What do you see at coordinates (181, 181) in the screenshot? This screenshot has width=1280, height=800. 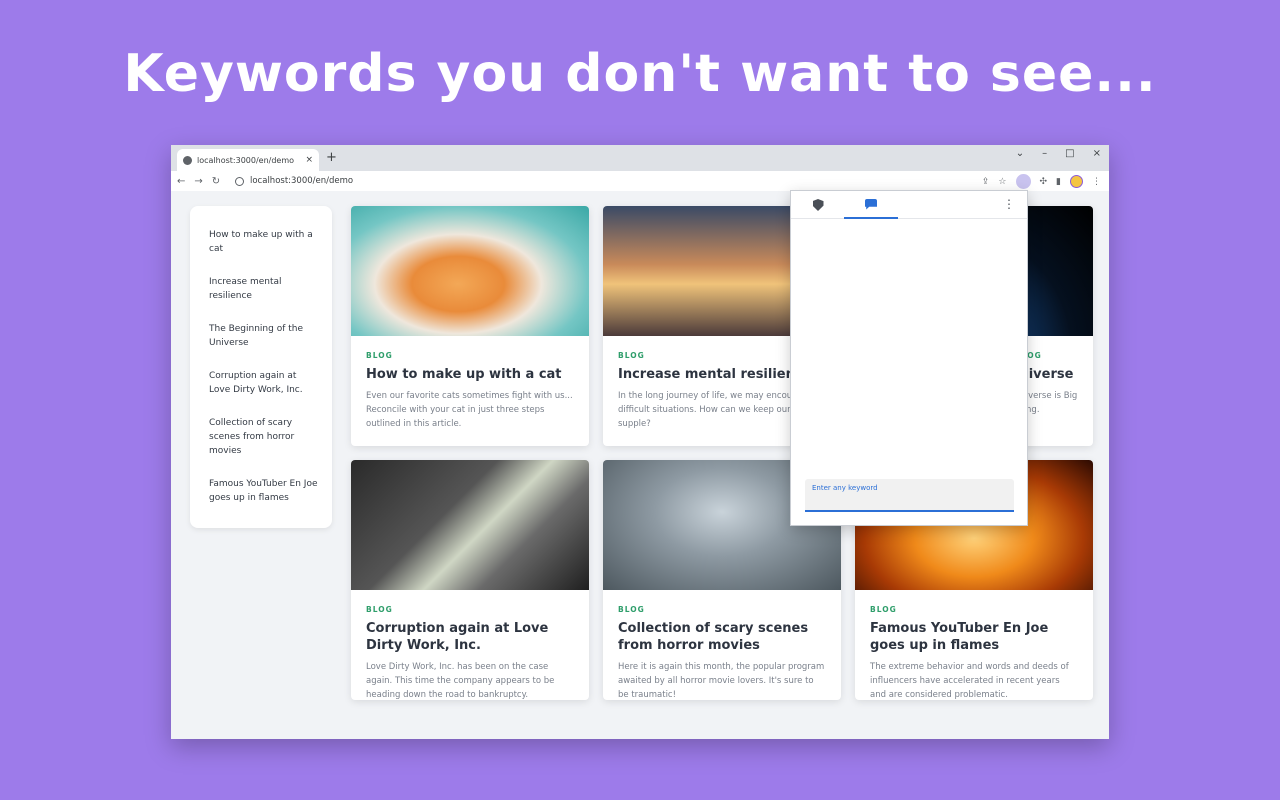 I see `back-icon: ←` at bounding box center [181, 181].